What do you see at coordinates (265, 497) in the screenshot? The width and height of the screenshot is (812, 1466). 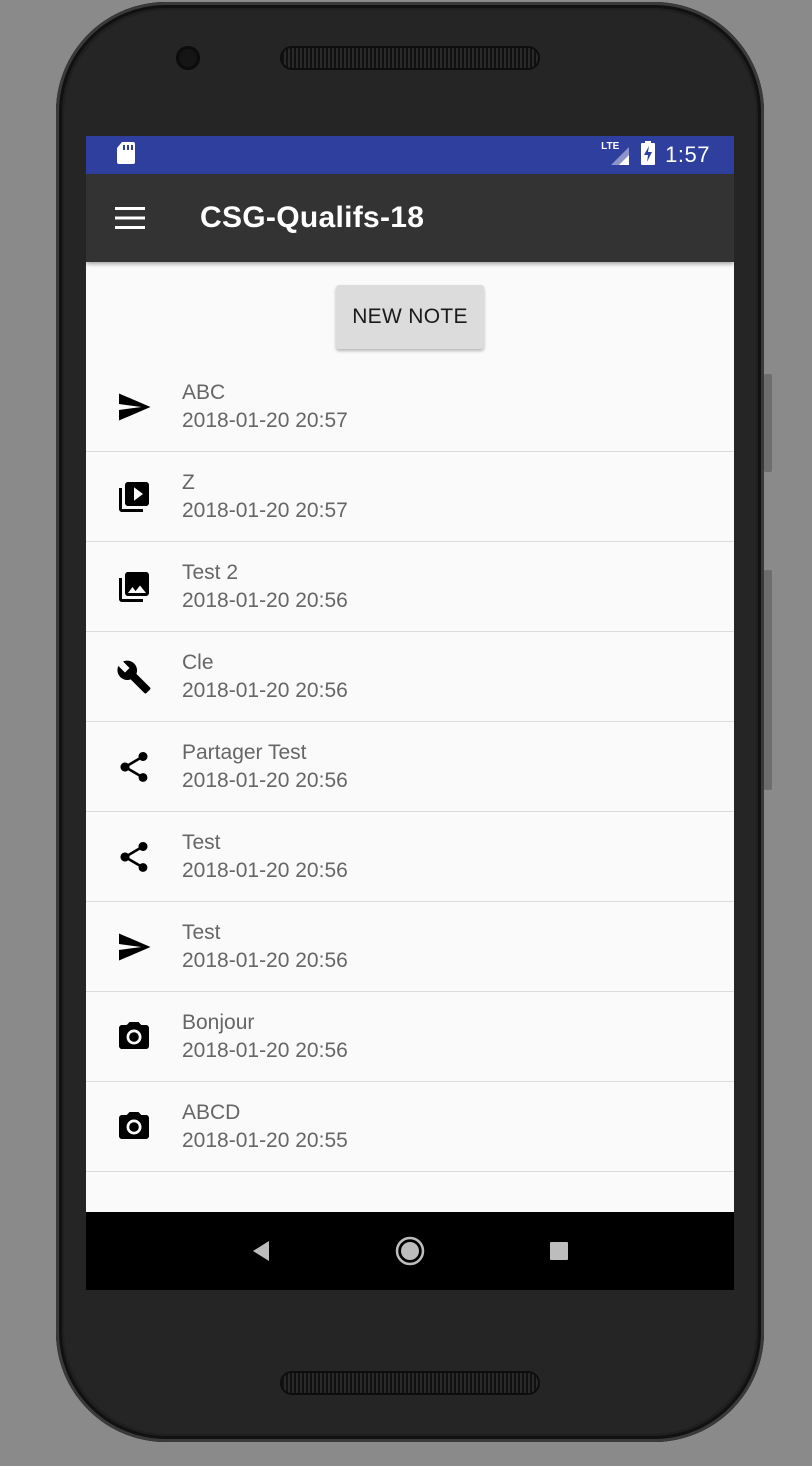 I see `note-text: Z 2018-01-20 20:57` at bounding box center [265, 497].